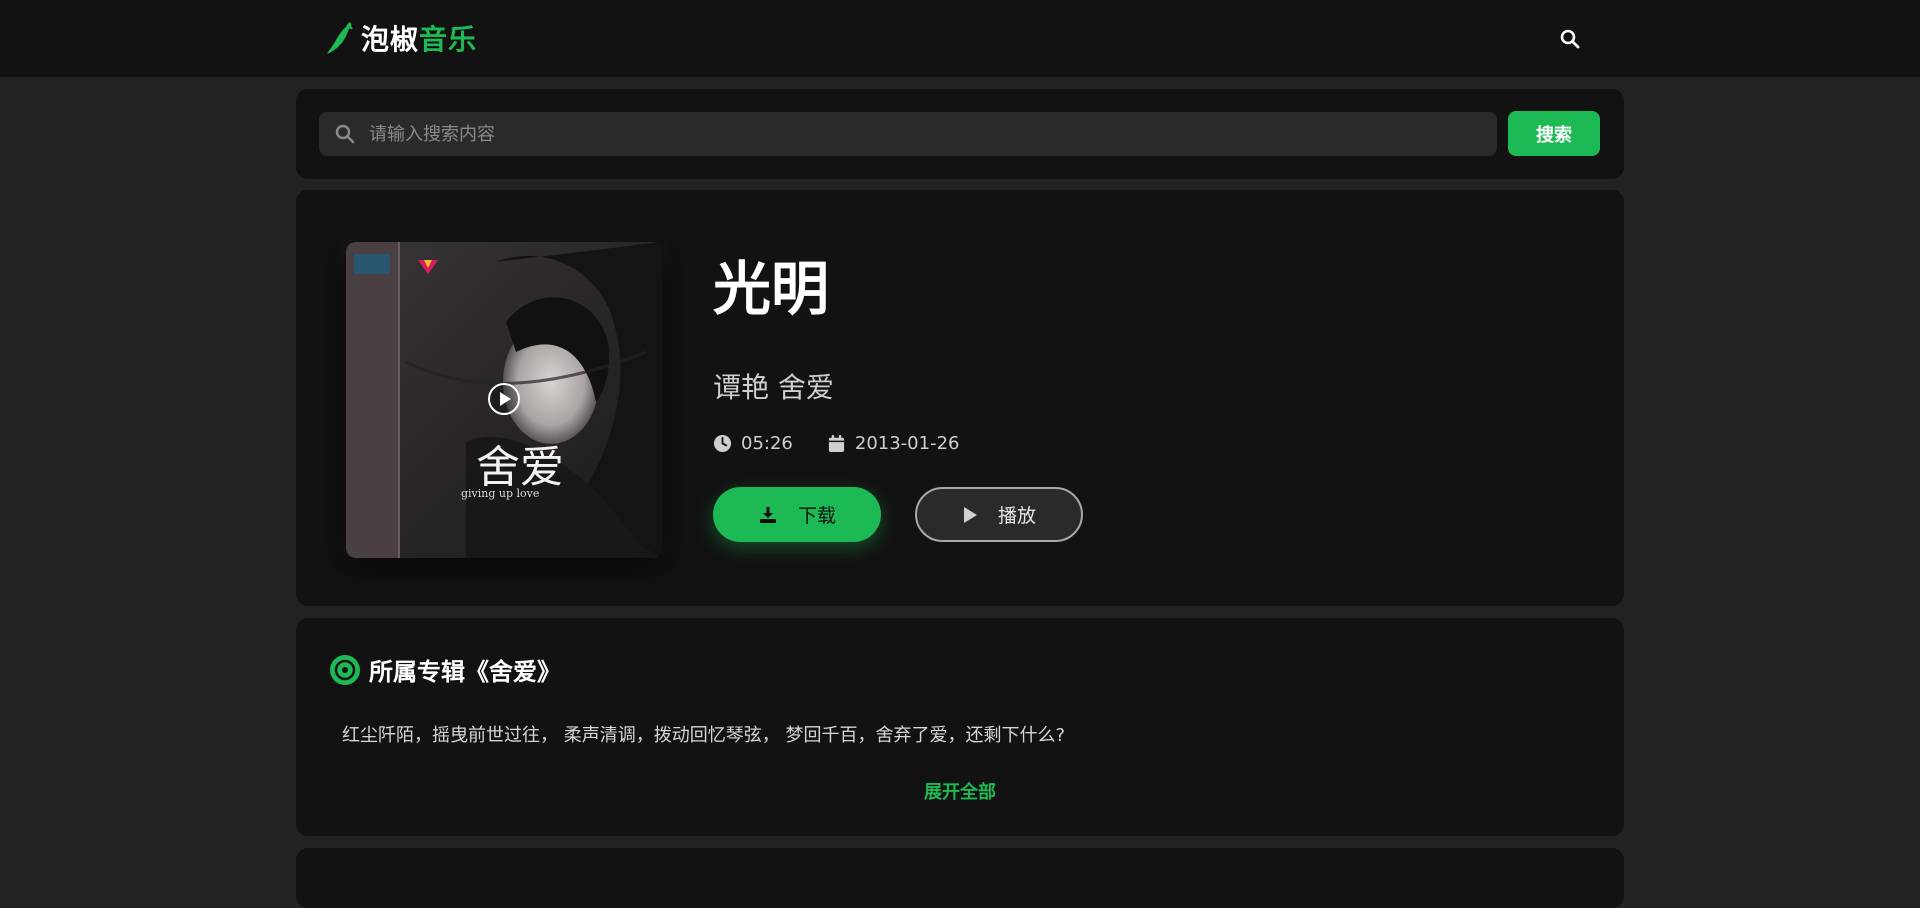  I want to click on play-button: 播放, so click(999, 514).